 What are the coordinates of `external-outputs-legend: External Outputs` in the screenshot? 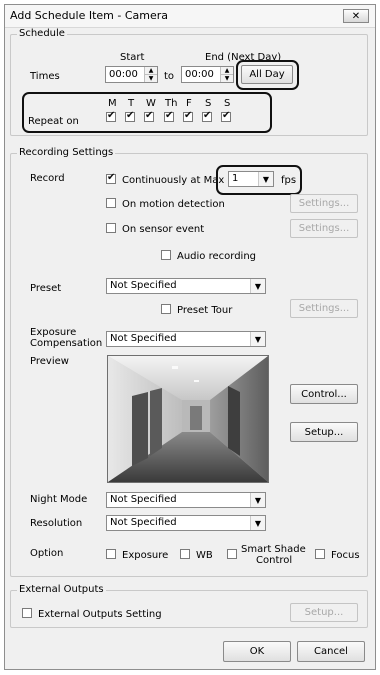 It's located at (61, 589).